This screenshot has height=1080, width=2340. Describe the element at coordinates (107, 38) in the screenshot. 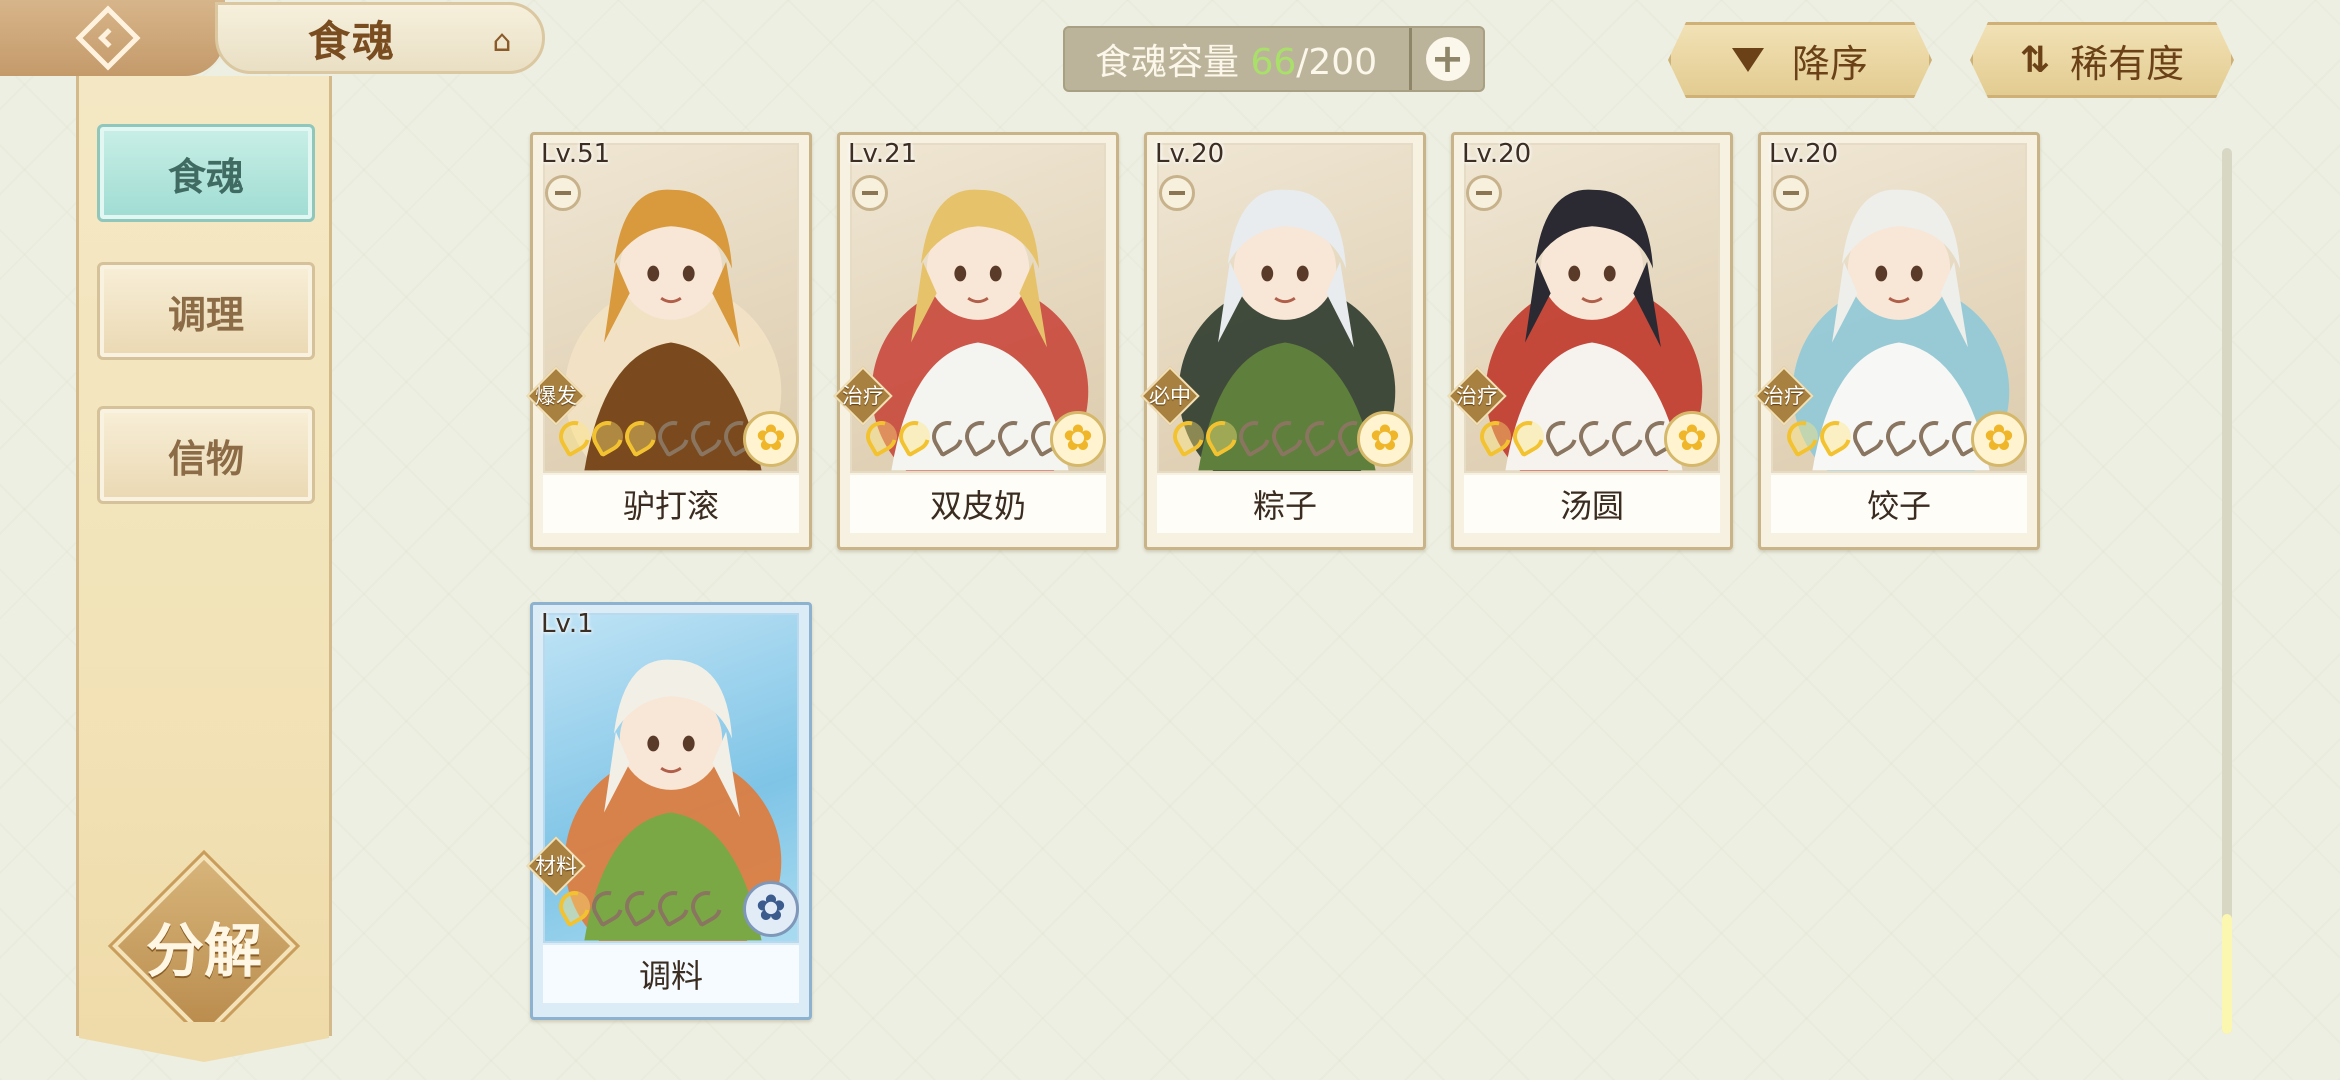

I see `back-arrow-icon` at that location.